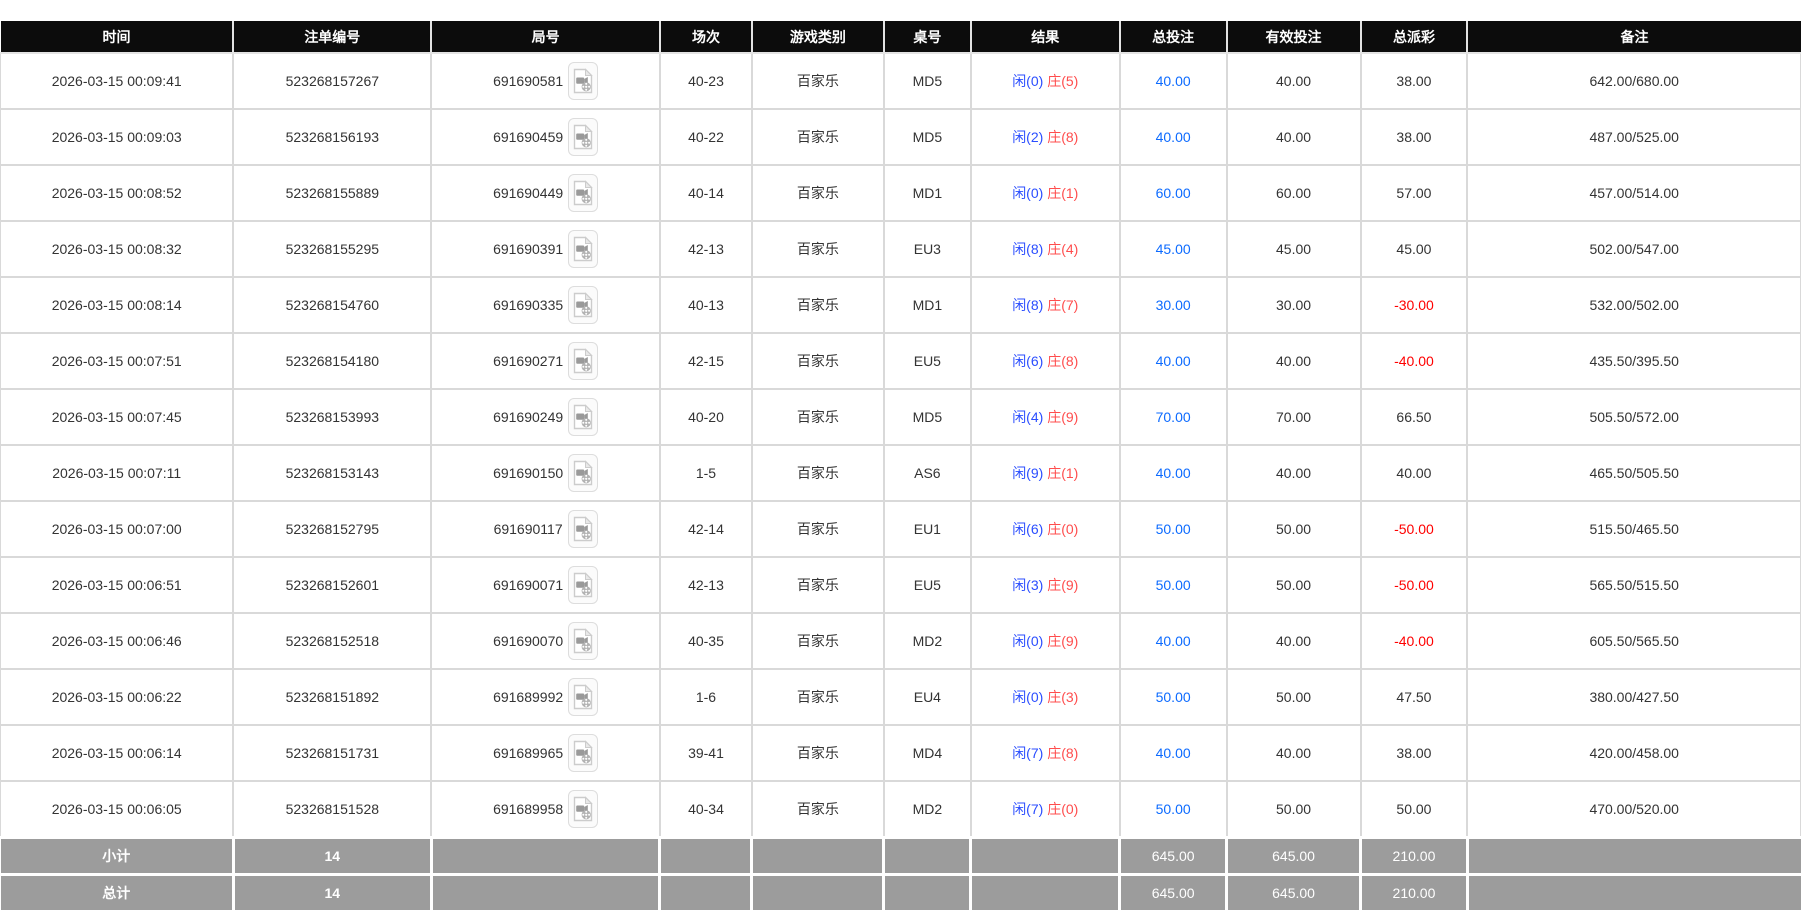  What do you see at coordinates (1028, 585) in the screenshot?
I see `player-result: 闲(3)` at bounding box center [1028, 585].